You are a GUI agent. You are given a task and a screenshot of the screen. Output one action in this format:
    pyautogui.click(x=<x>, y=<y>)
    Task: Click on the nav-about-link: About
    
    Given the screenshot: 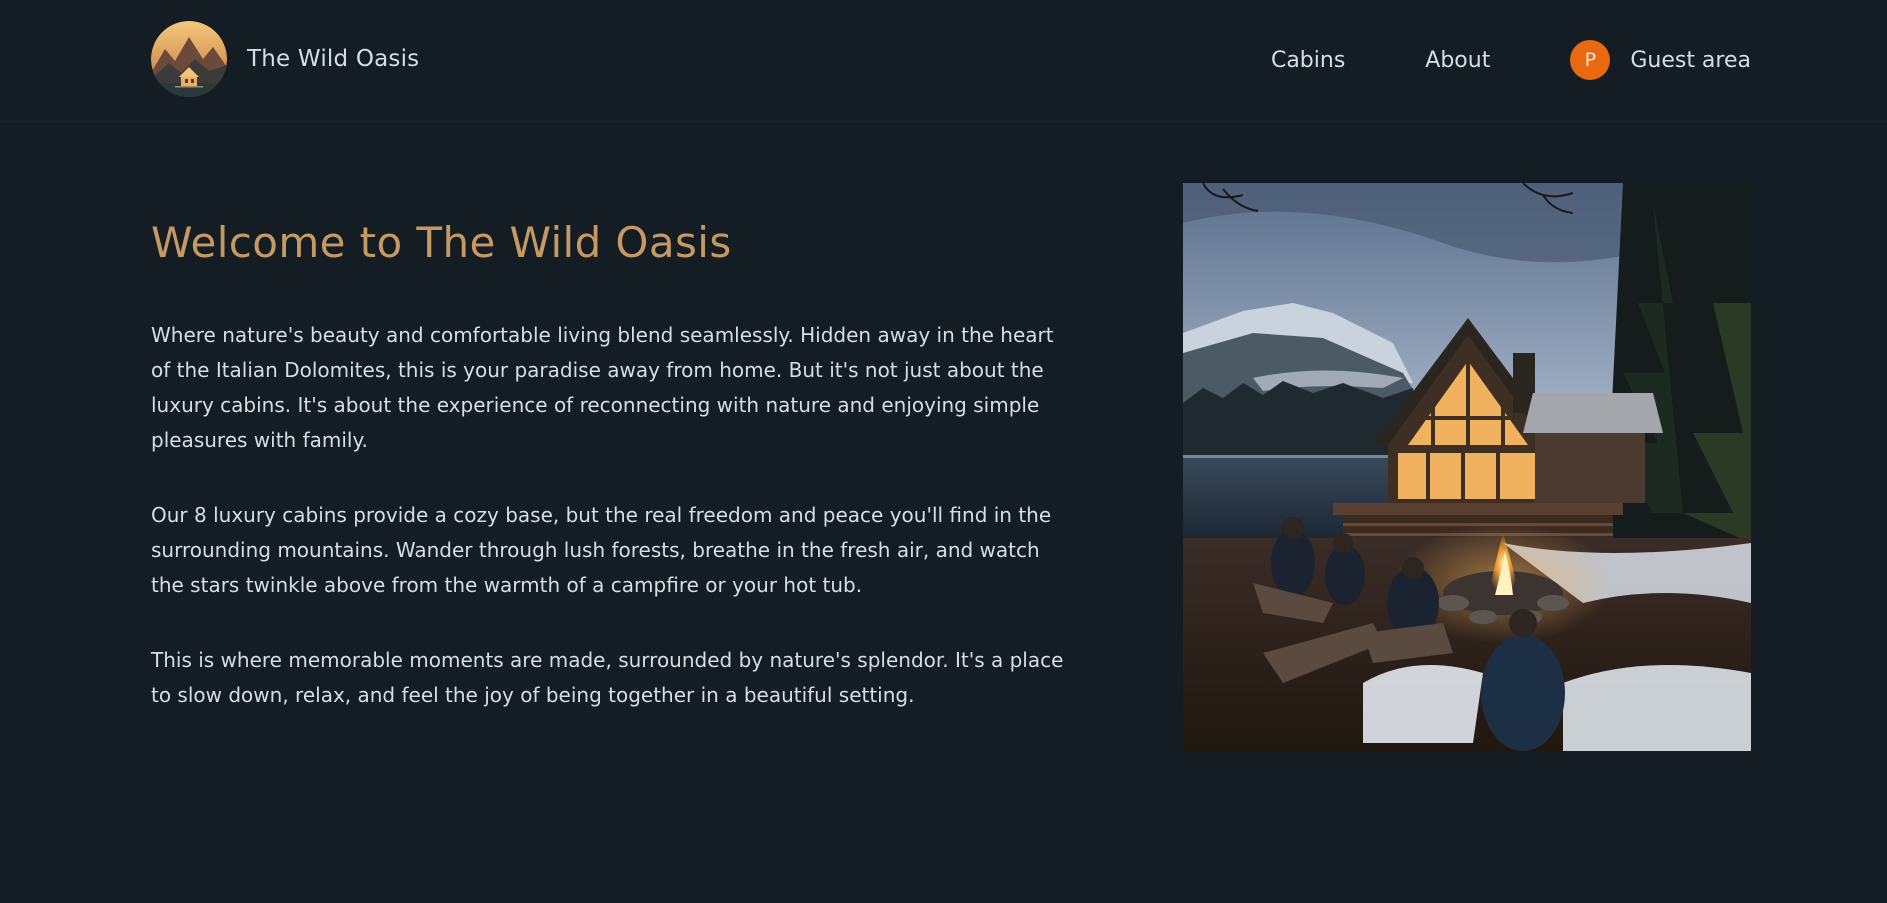 What is the action you would take?
    pyautogui.click(x=1457, y=60)
    